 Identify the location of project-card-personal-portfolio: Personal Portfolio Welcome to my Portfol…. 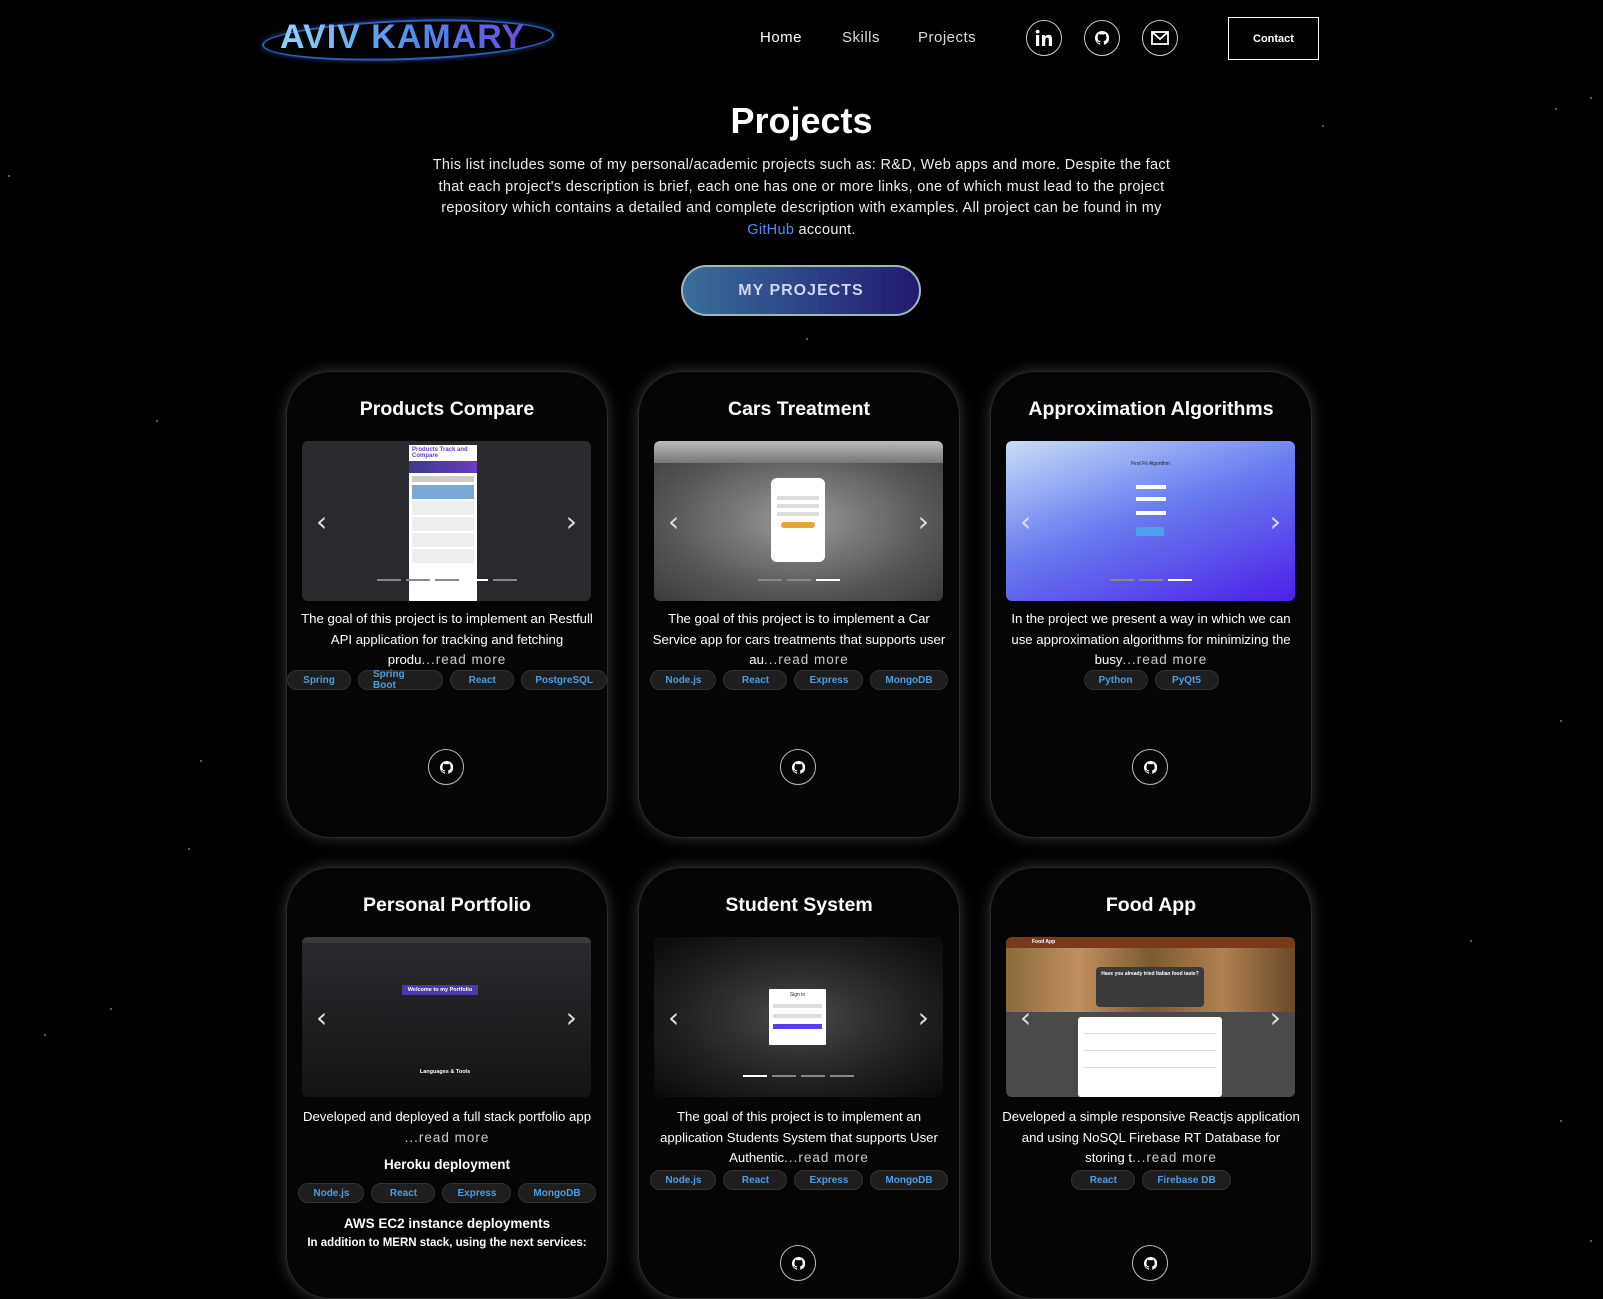
(447, 1083).